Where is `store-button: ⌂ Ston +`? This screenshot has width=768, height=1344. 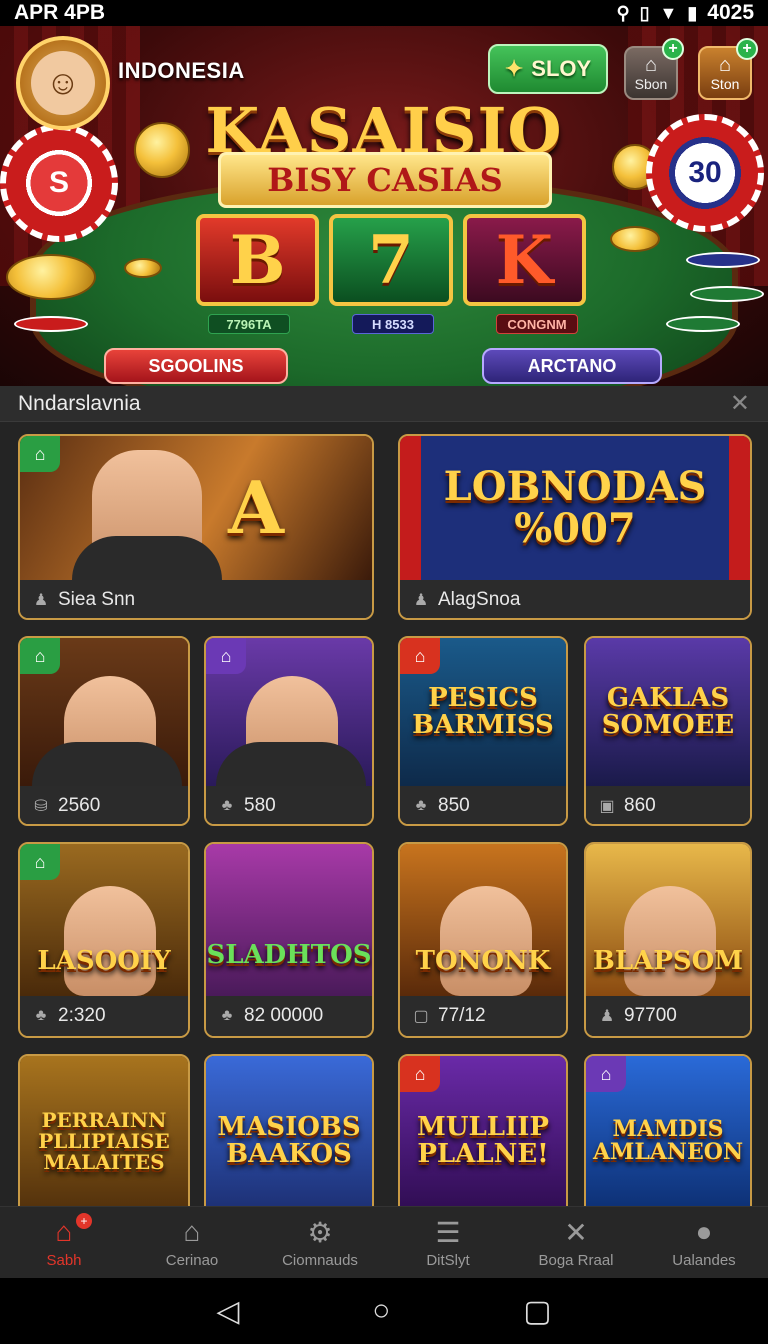 store-button: ⌂ Ston + is located at coordinates (728, 69).